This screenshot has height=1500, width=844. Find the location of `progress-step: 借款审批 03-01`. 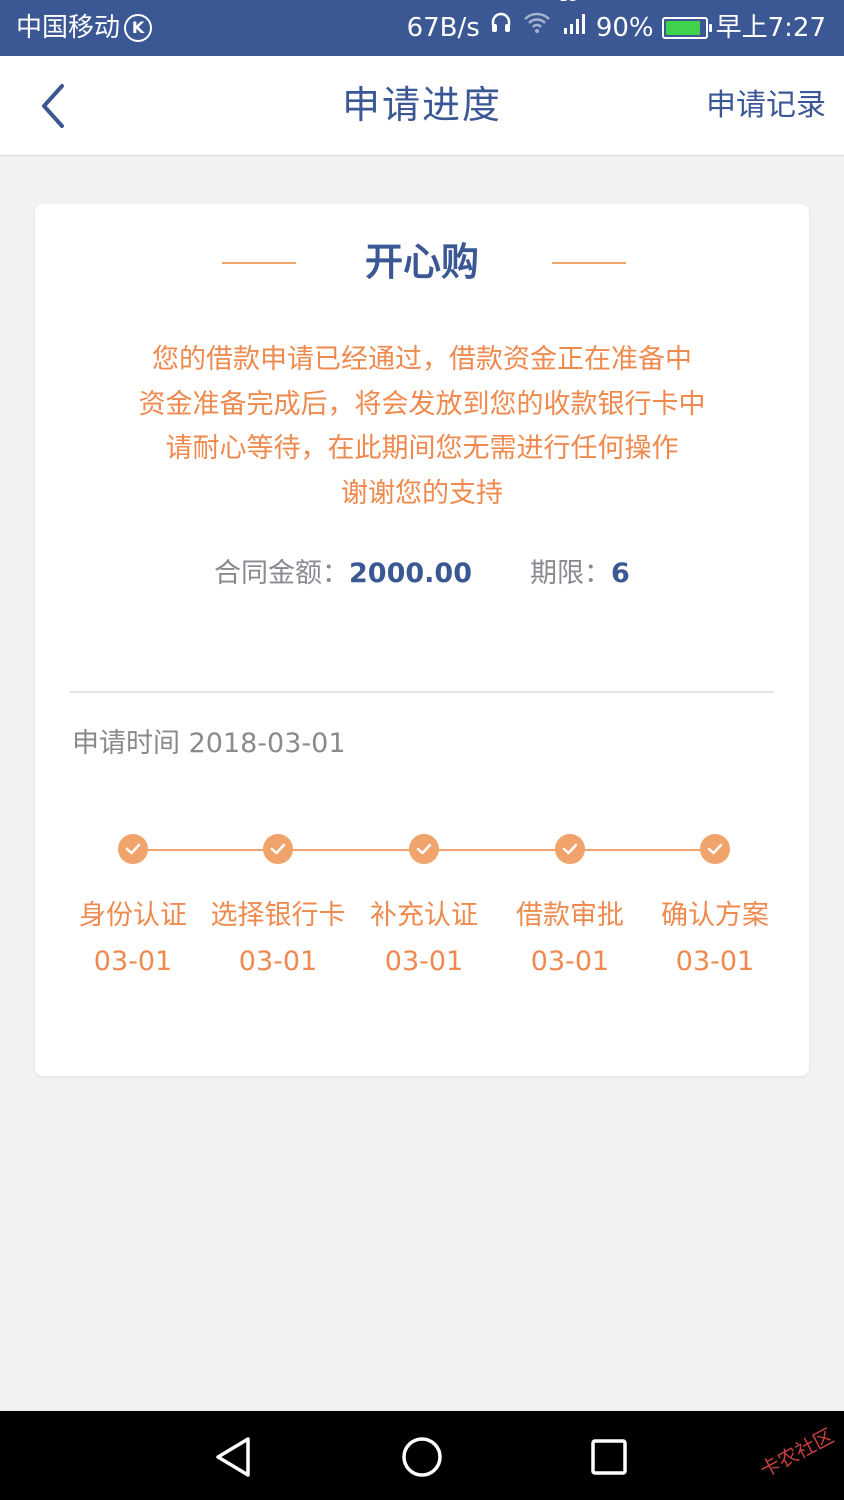

progress-step: 借款审批 03-01 is located at coordinates (570, 908).